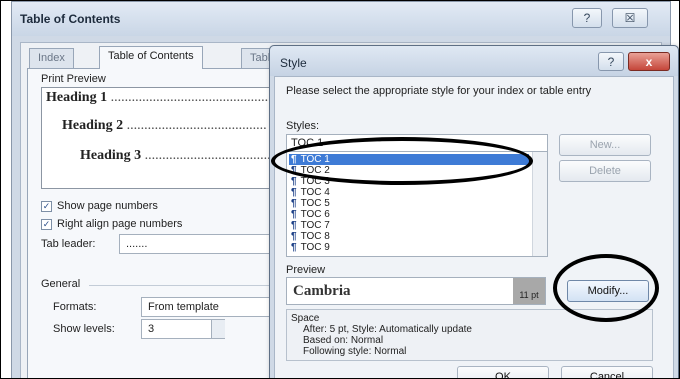  I want to click on style-preview-size: 11 pt, so click(529, 291).